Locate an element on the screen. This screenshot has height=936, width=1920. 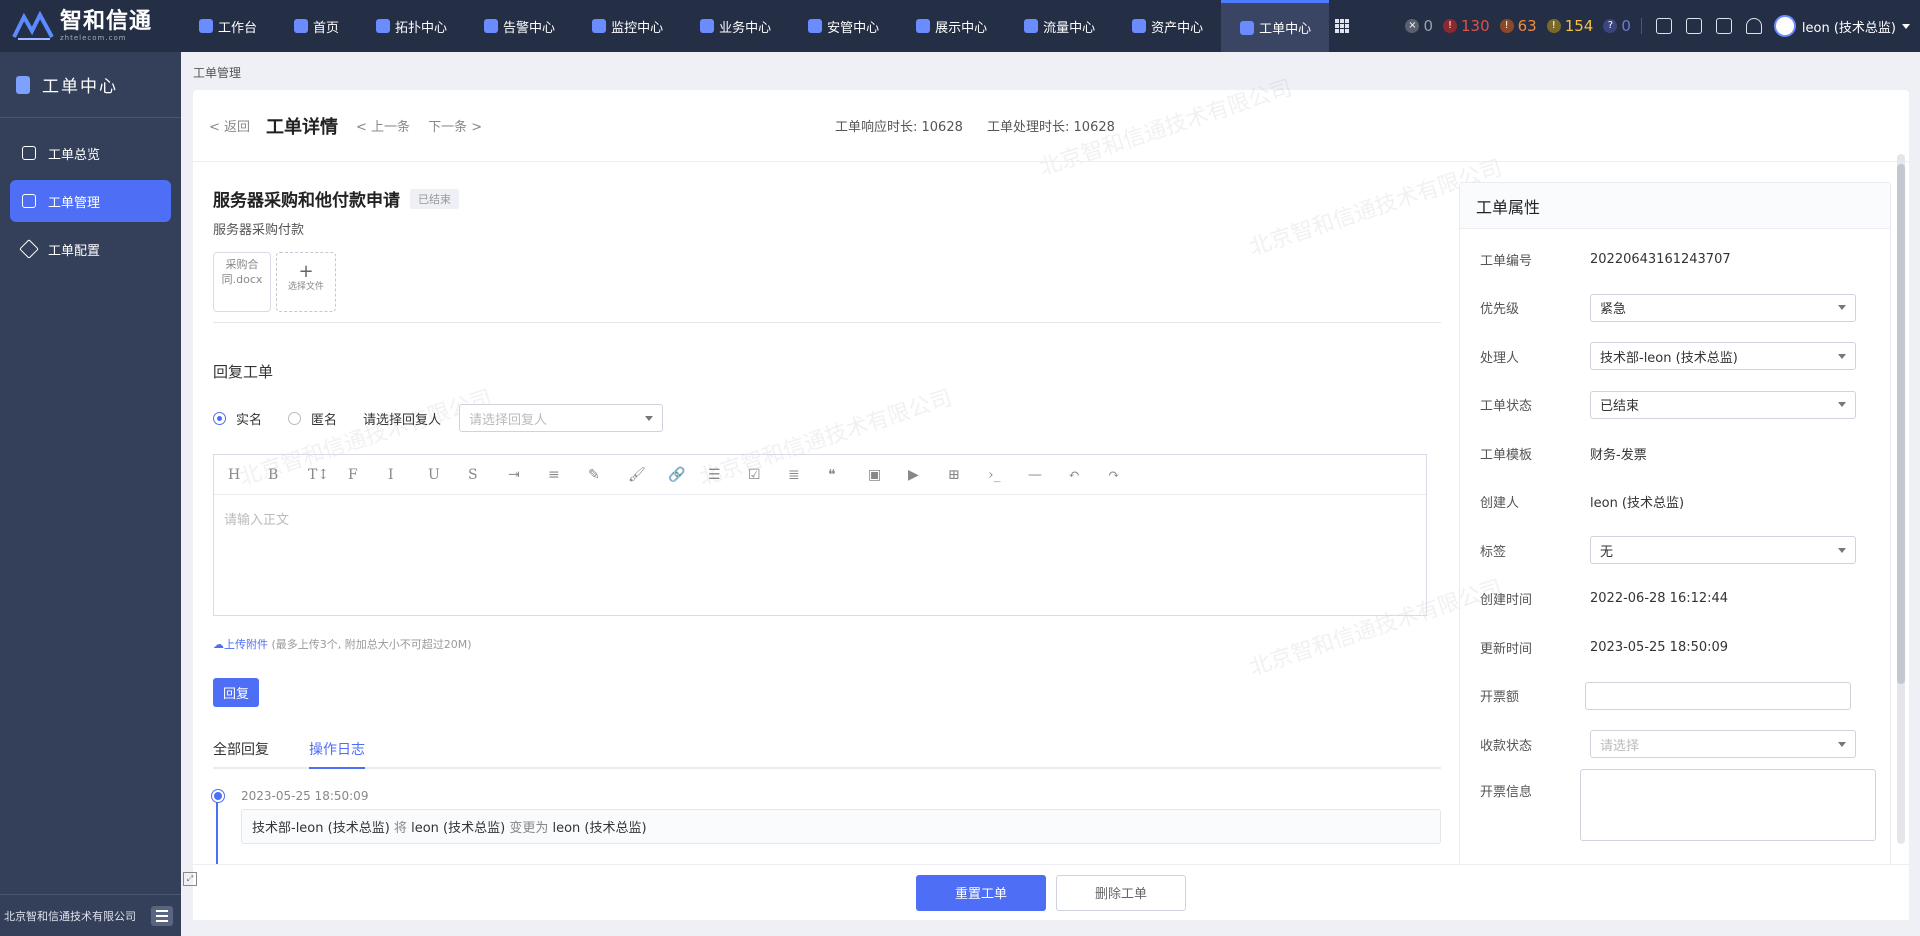
underline-icon: U is located at coordinates (448, 475).